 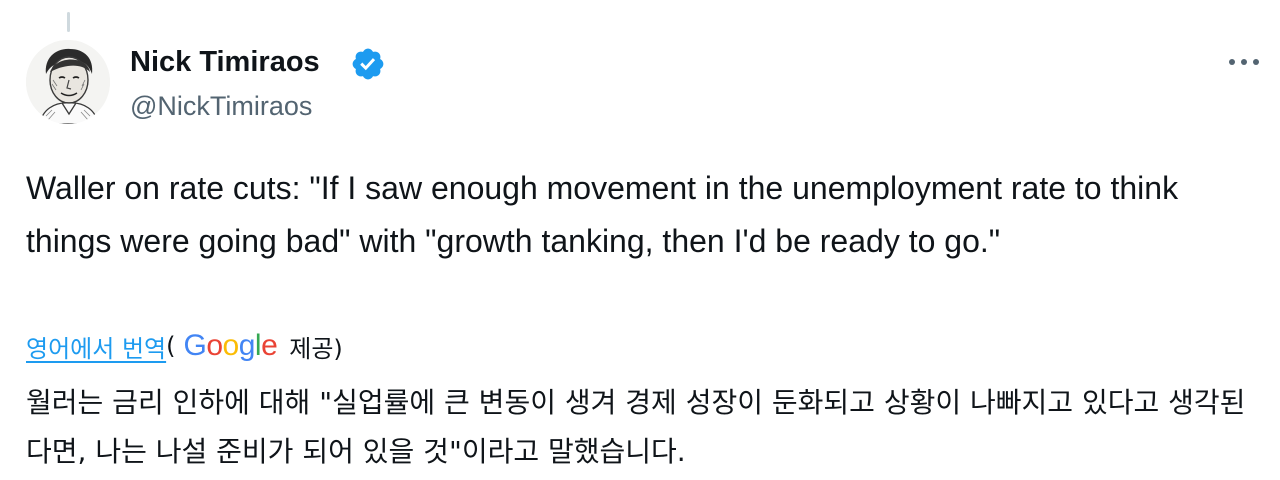 What do you see at coordinates (171, 346) in the screenshot?
I see `open-paren: (` at bounding box center [171, 346].